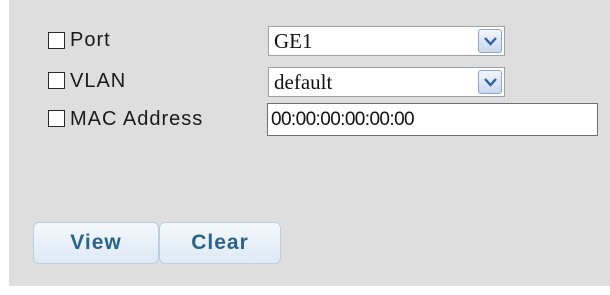 The width and height of the screenshot is (610, 295). Describe the element at coordinates (137, 119) in the screenshot. I see `mac-address-label: MAC Address` at that location.